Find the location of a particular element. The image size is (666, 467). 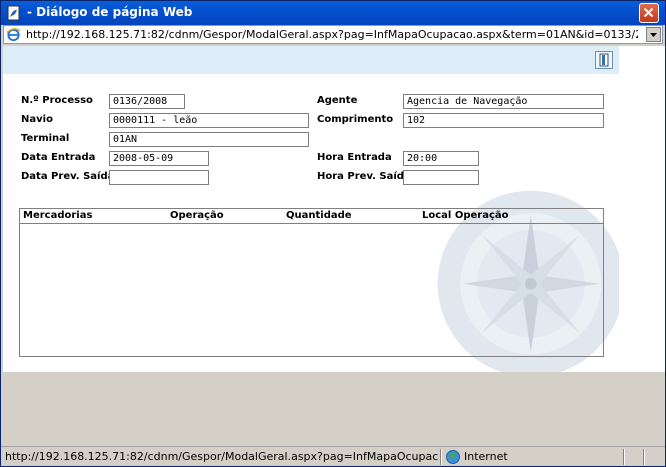

grid-header-local-operacao: Local Operação is located at coordinates (465, 215).